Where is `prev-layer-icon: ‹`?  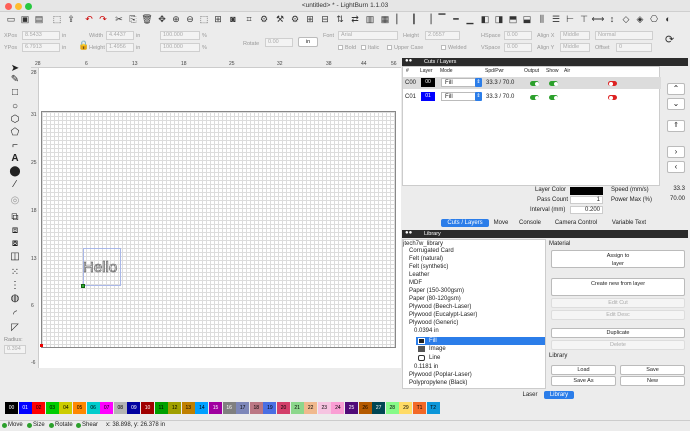 prev-layer-icon: ‹ is located at coordinates (676, 167).